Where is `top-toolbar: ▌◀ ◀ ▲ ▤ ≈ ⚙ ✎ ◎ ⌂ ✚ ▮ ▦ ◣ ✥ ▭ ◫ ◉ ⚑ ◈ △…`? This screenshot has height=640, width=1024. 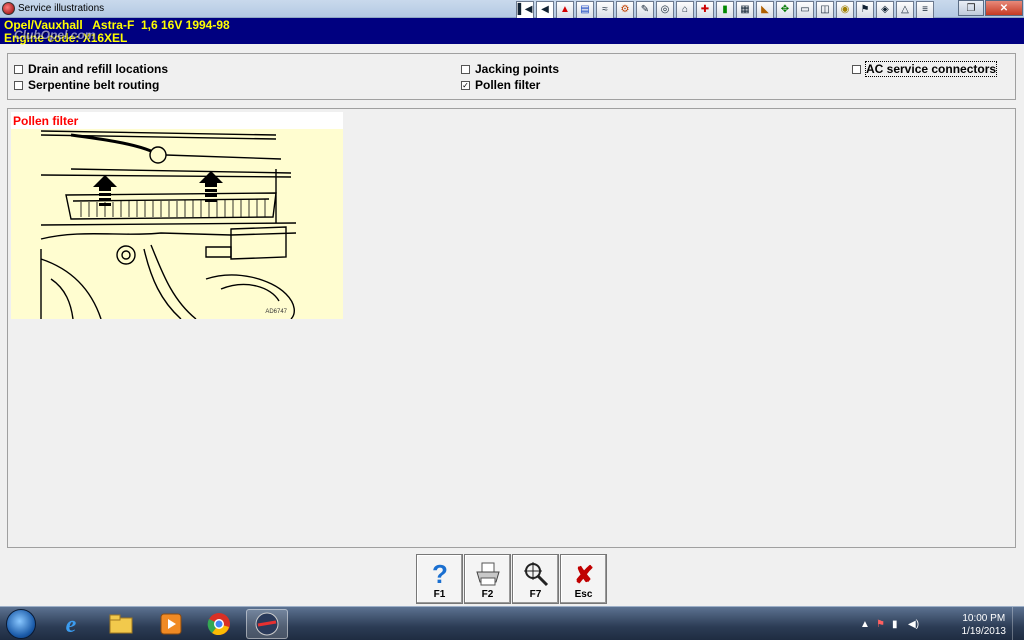 top-toolbar: ▌◀ ◀ ▲ ▤ ≈ ⚙ ✎ ◎ ⌂ ✚ ▮ ▦ ◣ ✥ ▭ ◫ ◉ ⚑ ◈ △… is located at coordinates (725, 10).